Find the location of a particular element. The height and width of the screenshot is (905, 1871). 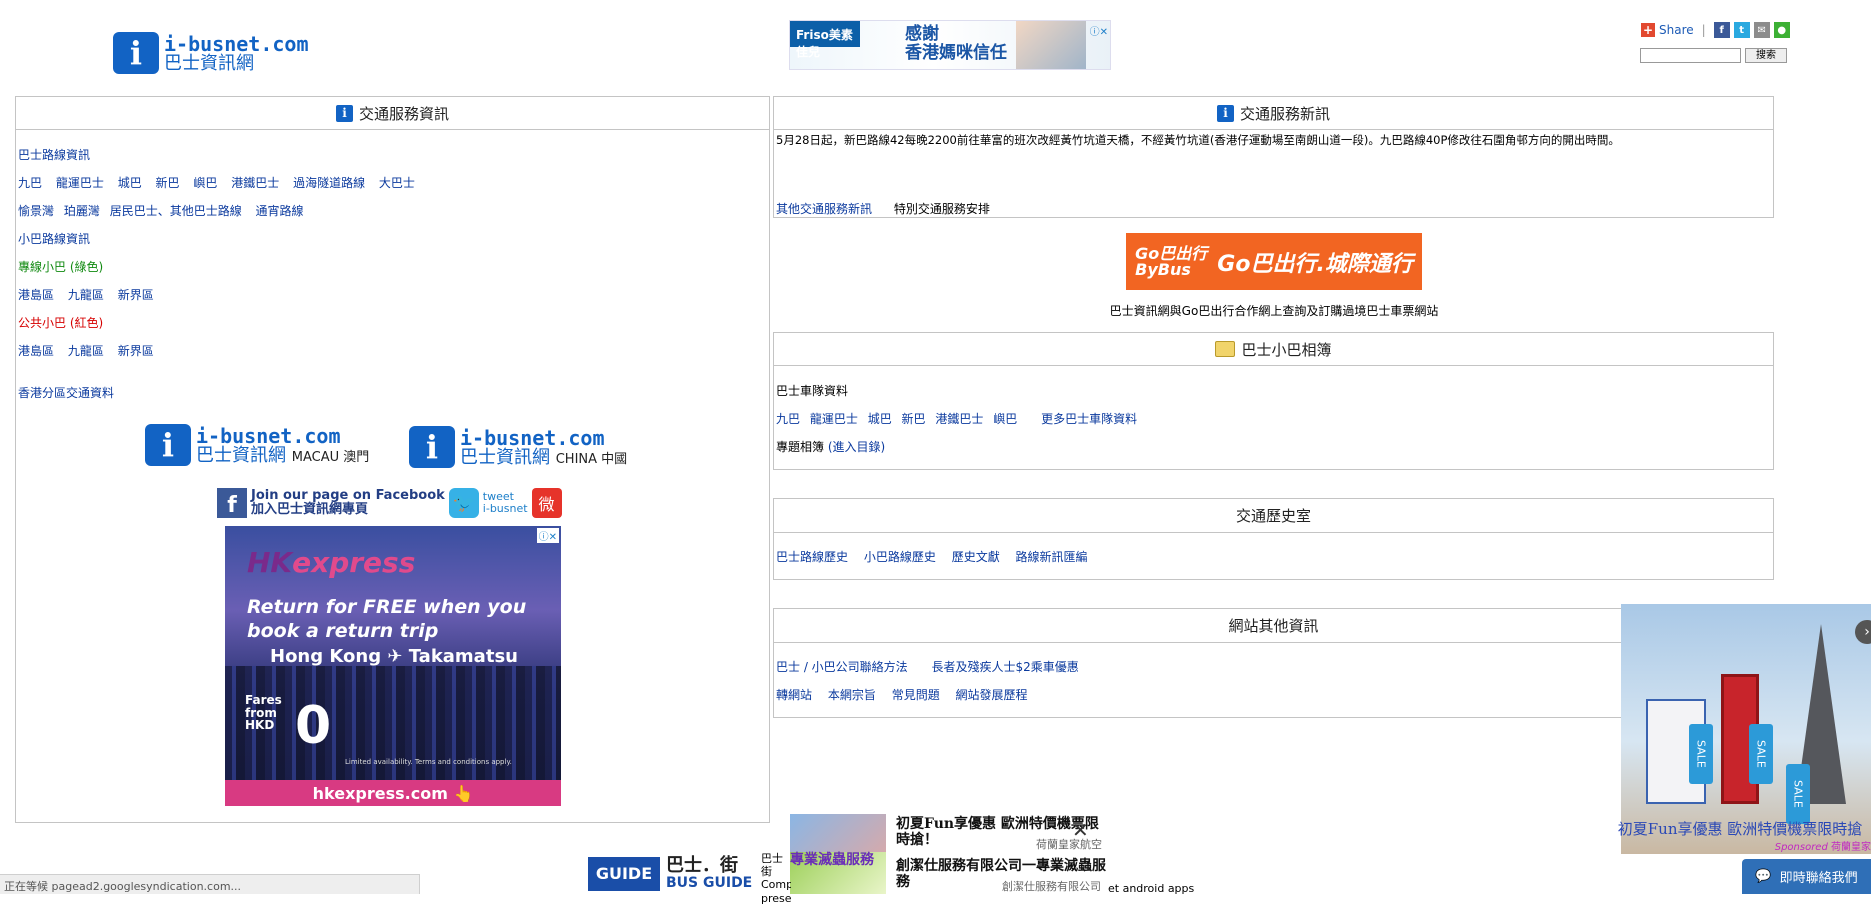

park-island-link: 珀麗灣 is located at coordinates (82, 211).